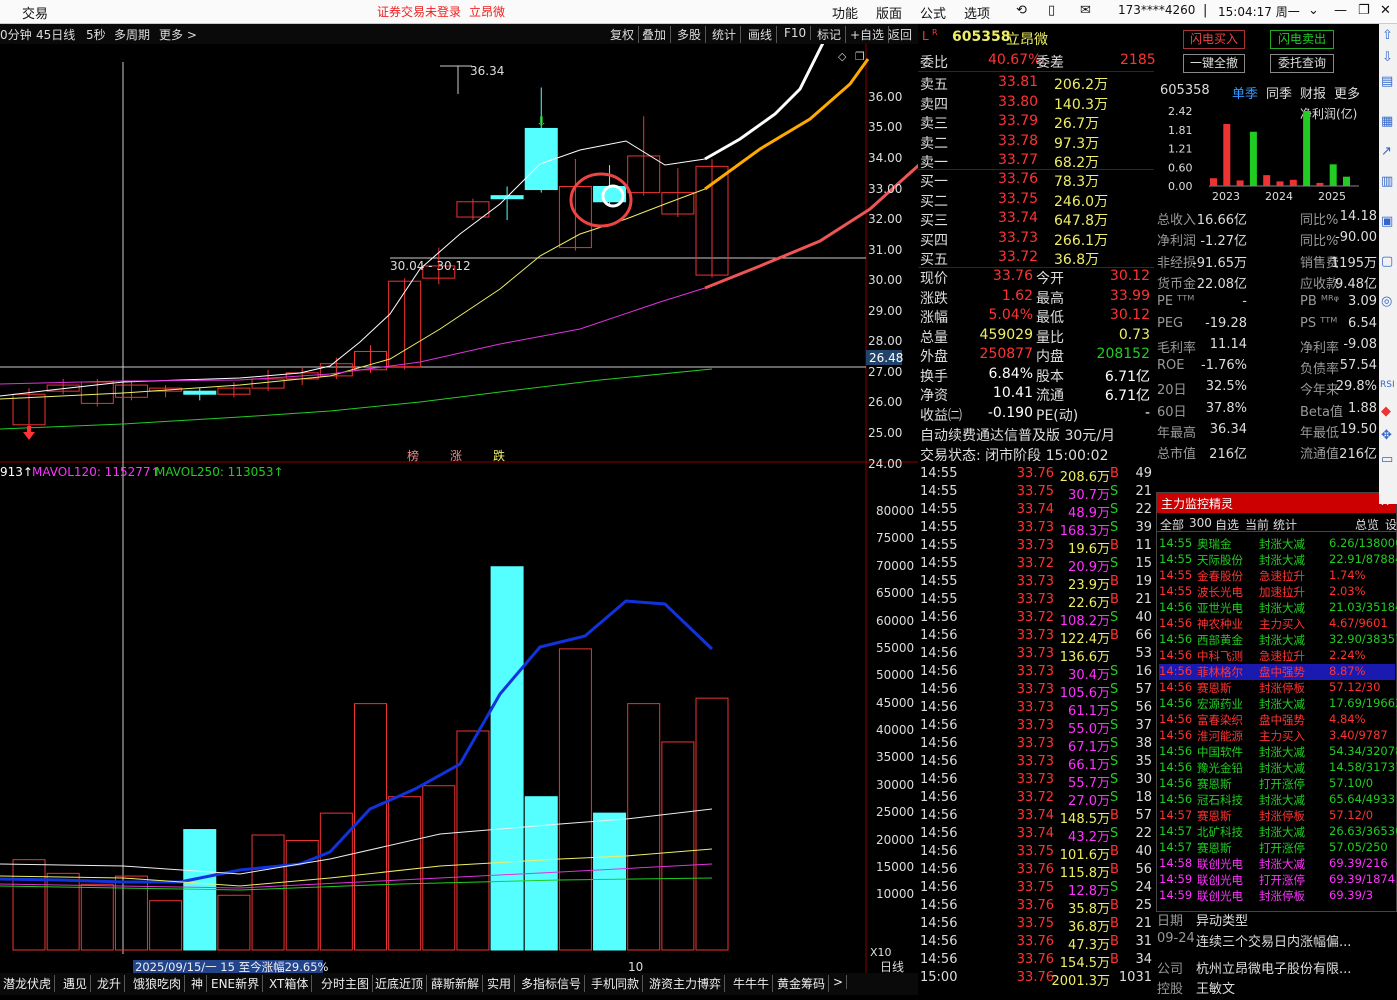 Image resolution: width=1397 pixels, height=1000 pixels. What do you see at coordinates (1277, 880) in the screenshot?
I see `spirit-row: 14:59 联创光电 打开涨停 69.39/1874` at bounding box center [1277, 880].